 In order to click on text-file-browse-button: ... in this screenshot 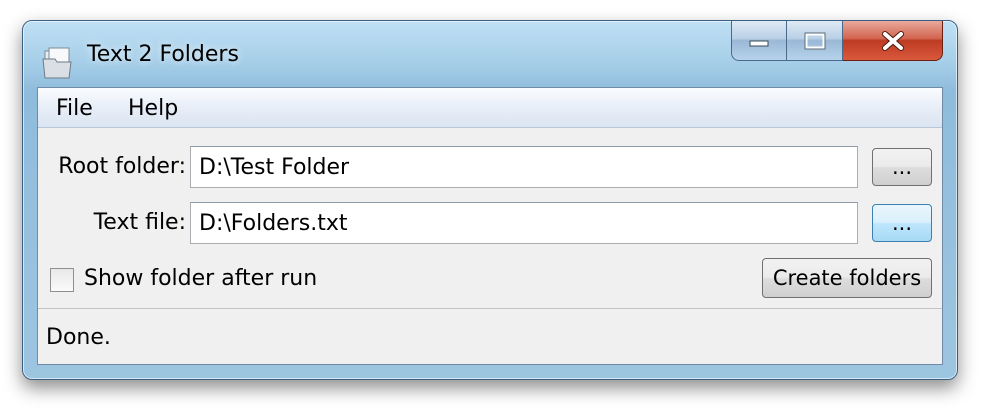, I will do `click(902, 223)`.